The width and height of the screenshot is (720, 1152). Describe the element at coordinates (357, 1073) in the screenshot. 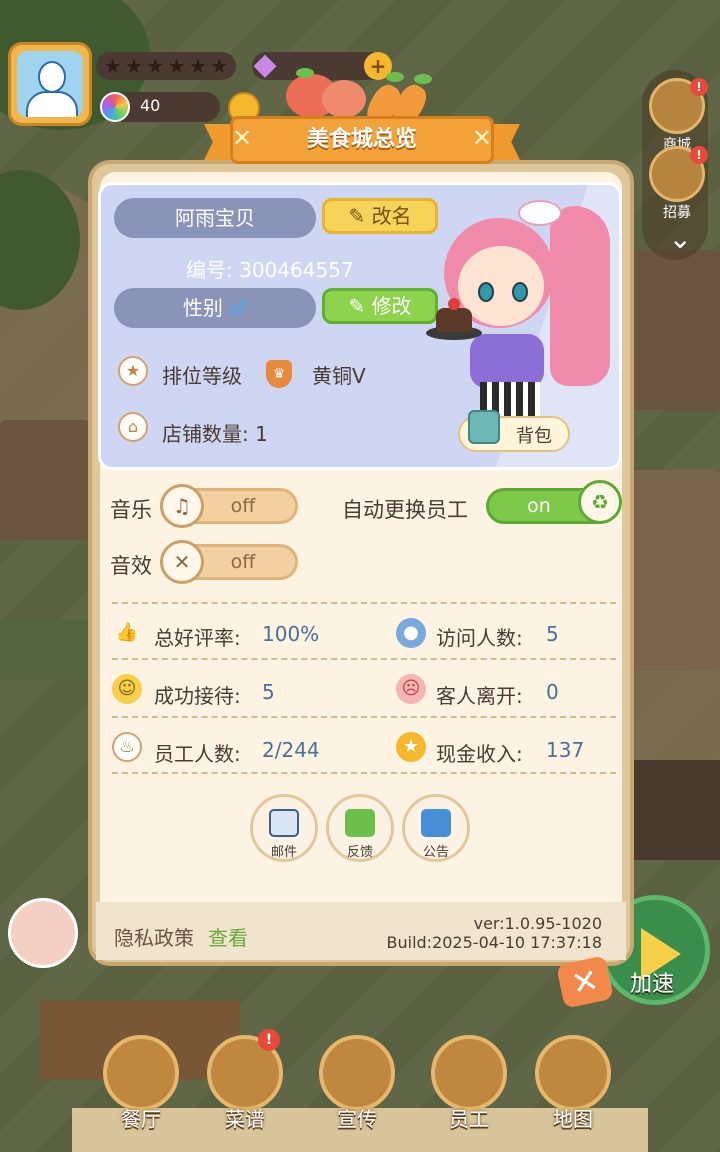

I see `megaphone-icon` at that location.